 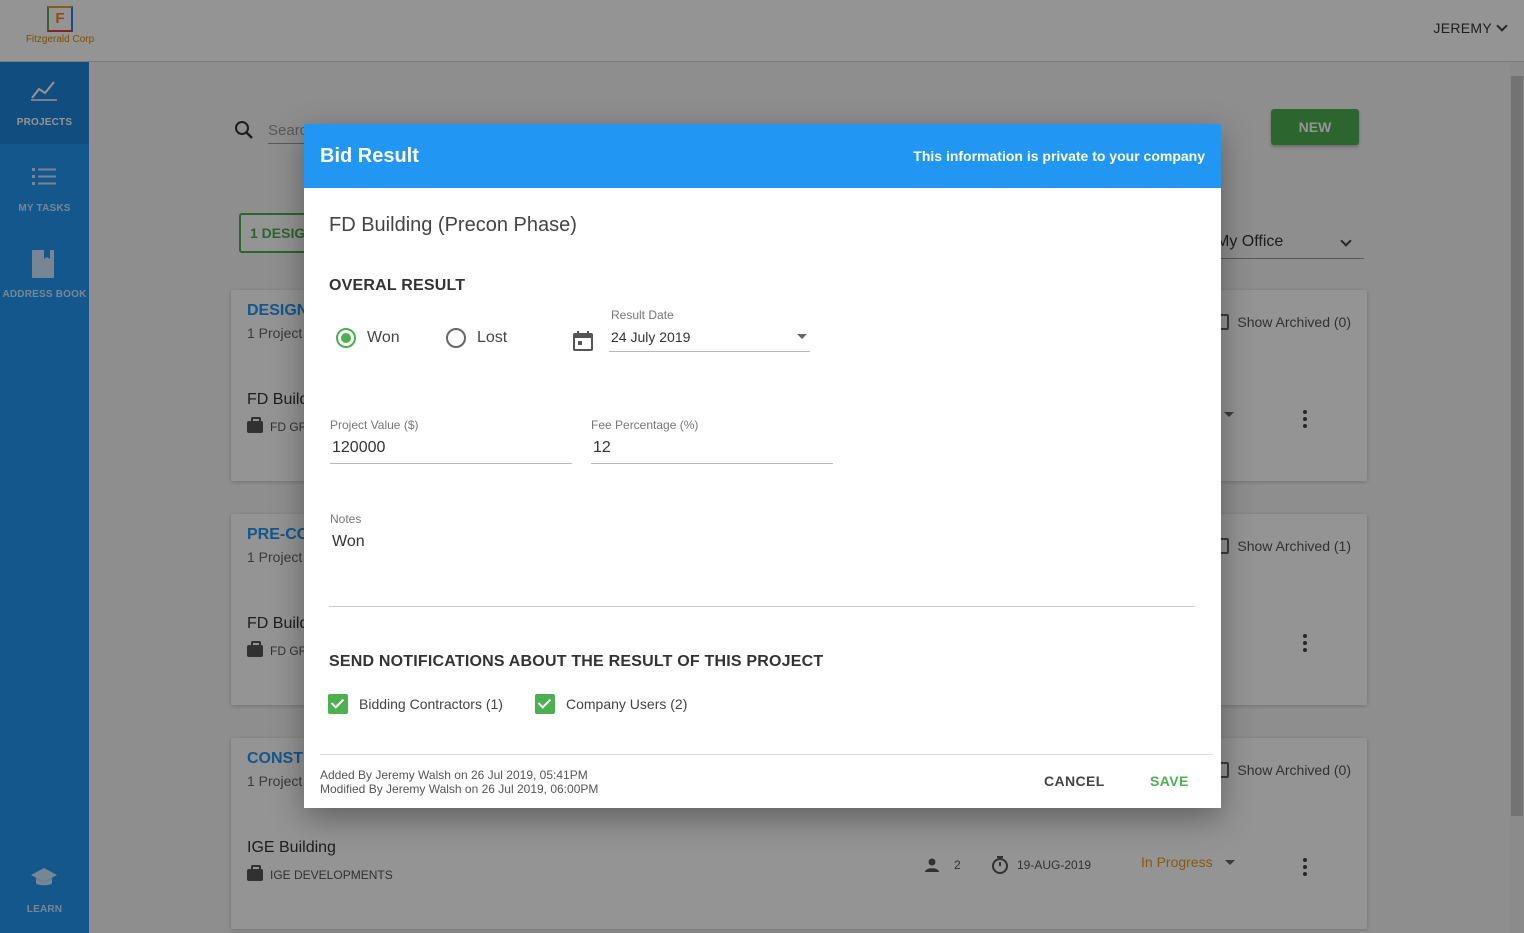 What do you see at coordinates (642, 315) in the screenshot?
I see `result-date-label: Result Date` at bounding box center [642, 315].